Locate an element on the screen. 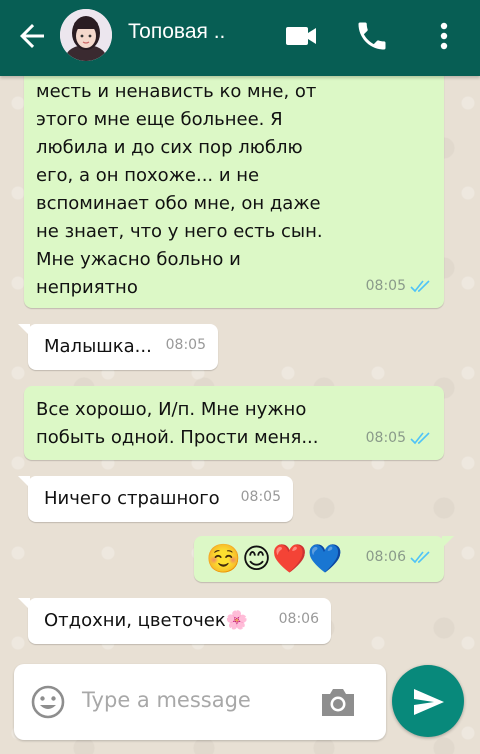 This screenshot has height=754, width=480. message-composer: Type a message is located at coordinates (200, 702).